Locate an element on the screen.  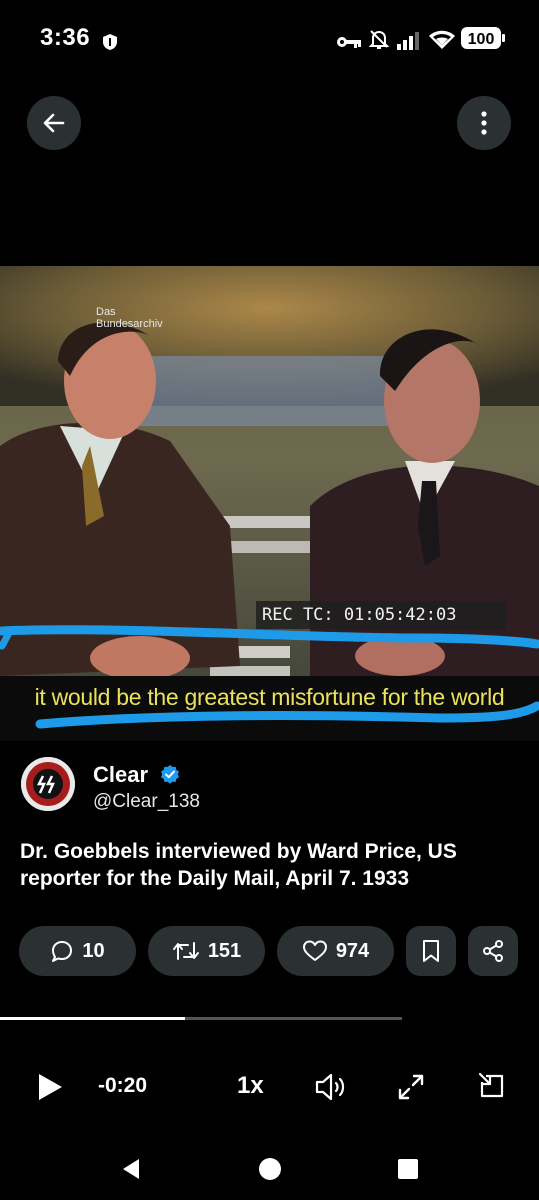
repost-count: 151 is located at coordinates (224, 950).